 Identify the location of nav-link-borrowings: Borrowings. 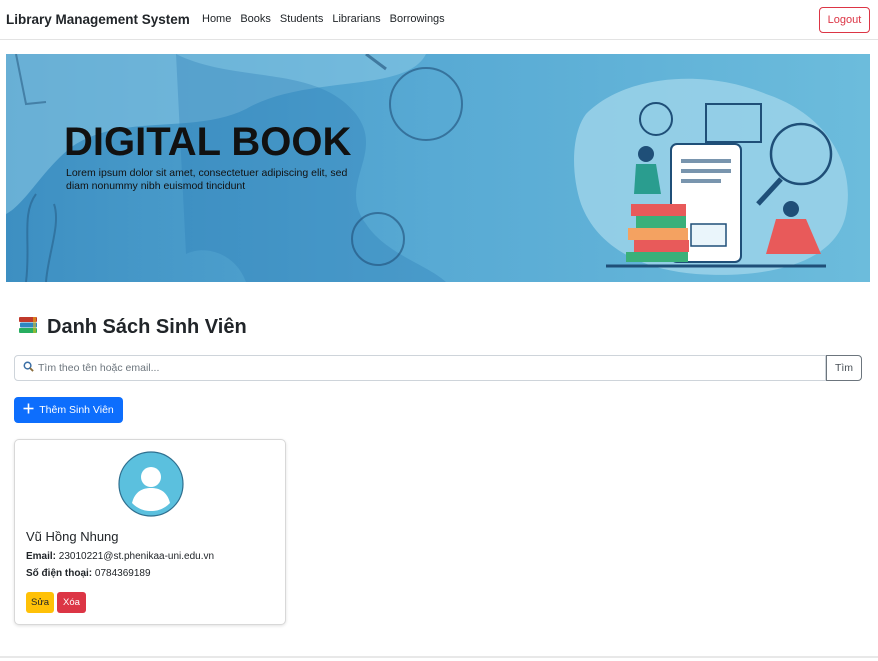
(417, 19).